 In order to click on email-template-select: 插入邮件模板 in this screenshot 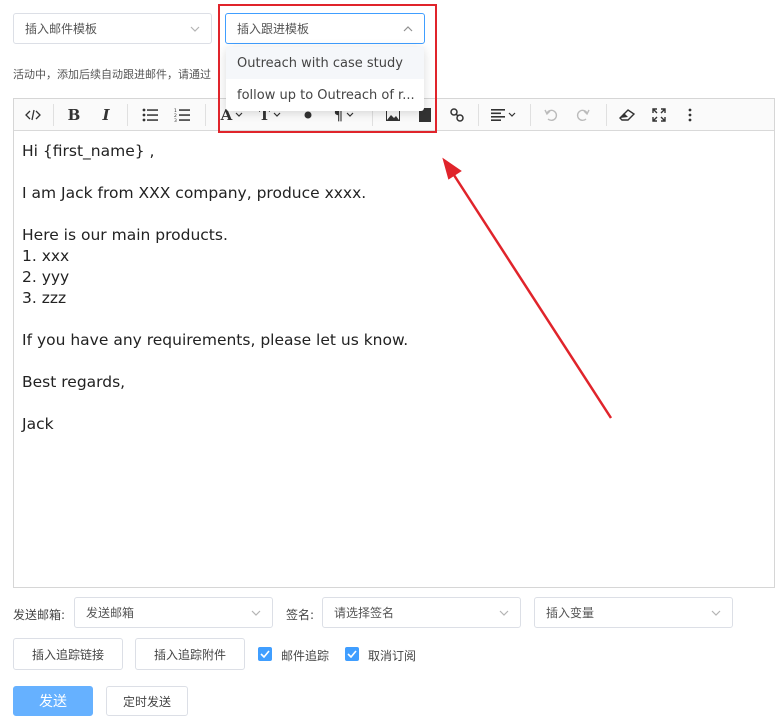, I will do `click(112, 28)`.